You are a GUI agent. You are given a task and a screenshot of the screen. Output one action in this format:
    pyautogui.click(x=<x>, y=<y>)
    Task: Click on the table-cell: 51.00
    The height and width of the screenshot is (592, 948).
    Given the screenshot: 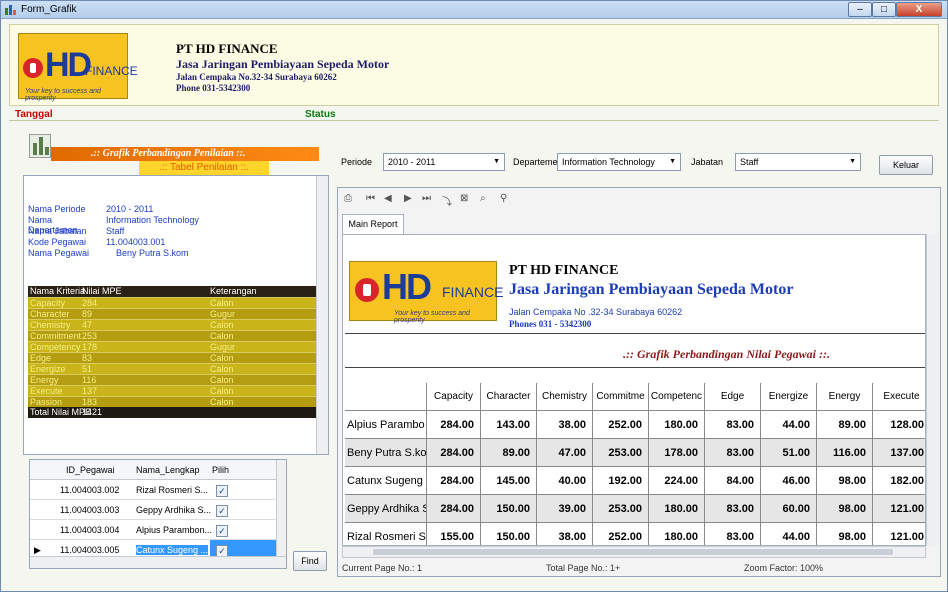 What is the action you would take?
    pyautogui.click(x=789, y=453)
    